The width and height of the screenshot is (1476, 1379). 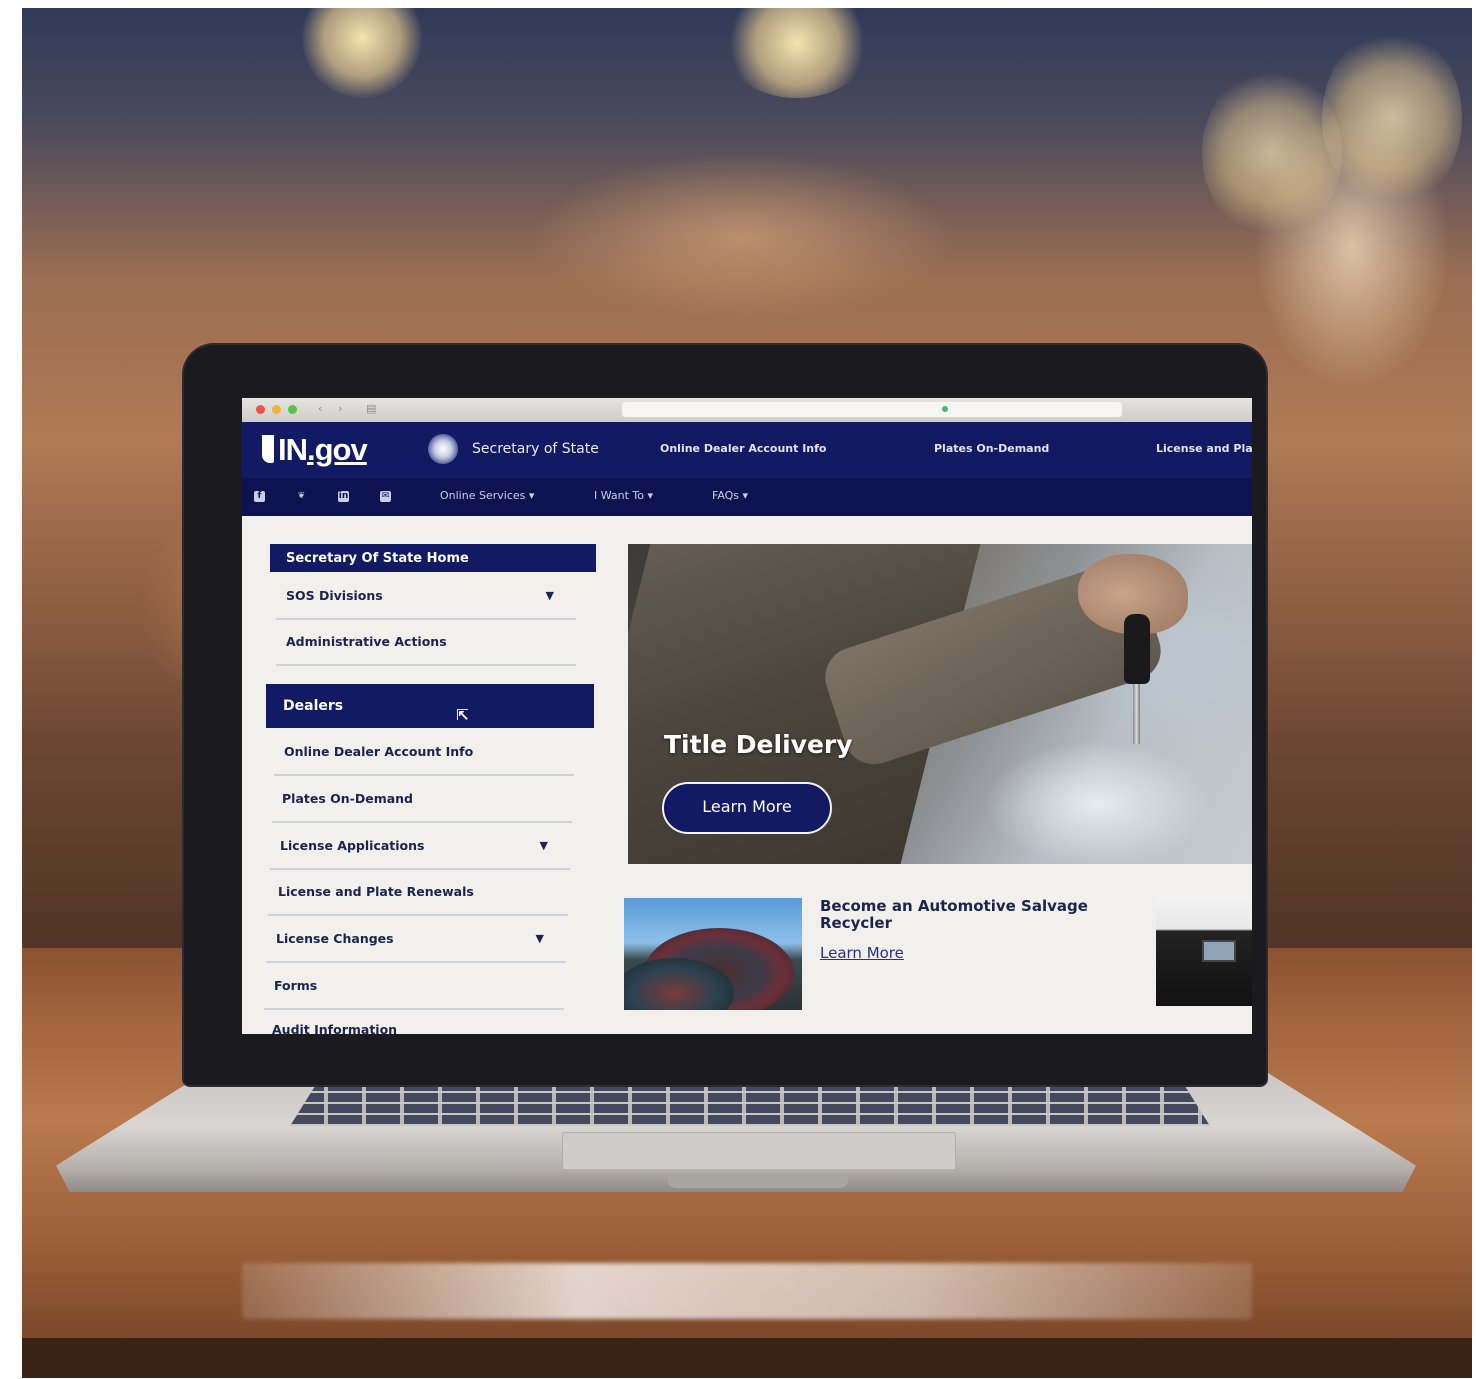 What do you see at coordinates (259, 496) in the screenshot?
I see `facebook-icon: f` at bounding box center [259, 496].